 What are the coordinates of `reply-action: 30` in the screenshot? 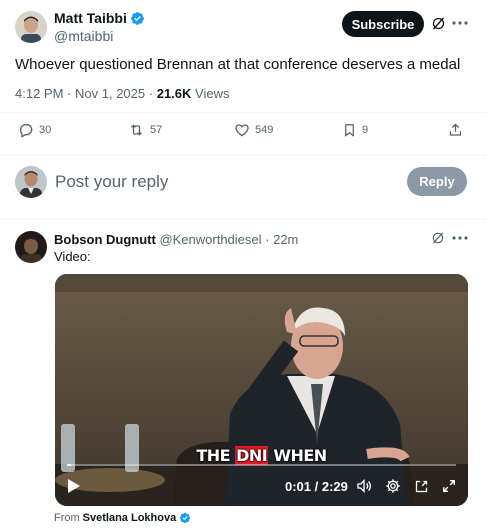 It's located at (34, 130).